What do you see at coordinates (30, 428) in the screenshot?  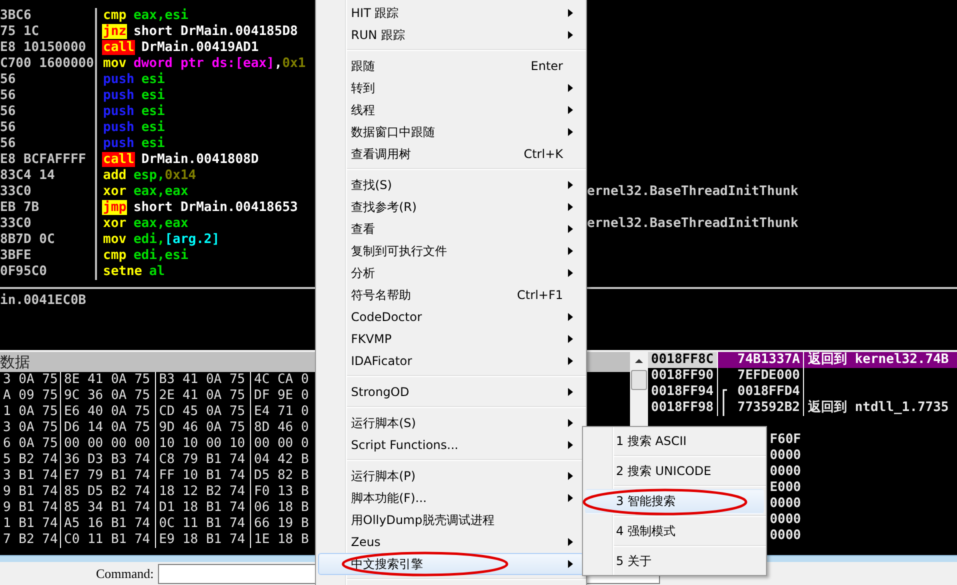 I see `hex-group: 3 0A 75` at bounding box center [30, 428].